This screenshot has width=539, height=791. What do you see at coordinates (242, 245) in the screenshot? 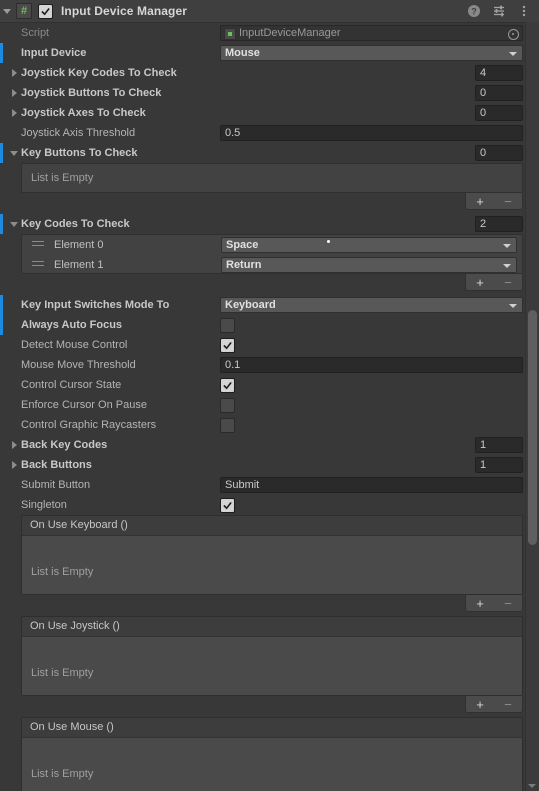
I see `element-value: Space` at bounding box center [242, 245].